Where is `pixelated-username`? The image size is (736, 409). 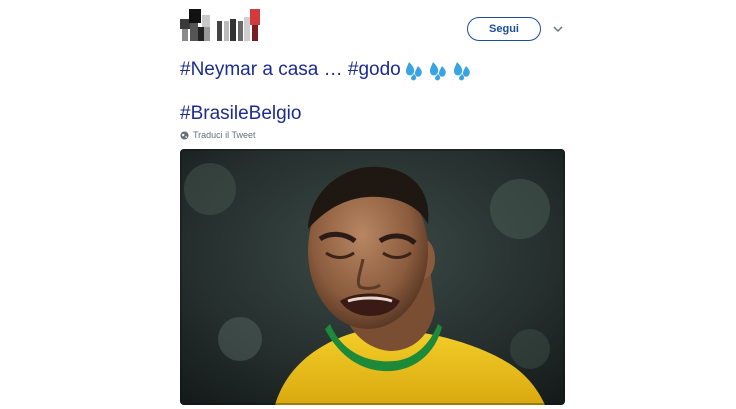 pixelated-username is located at coordinates (220, 25).